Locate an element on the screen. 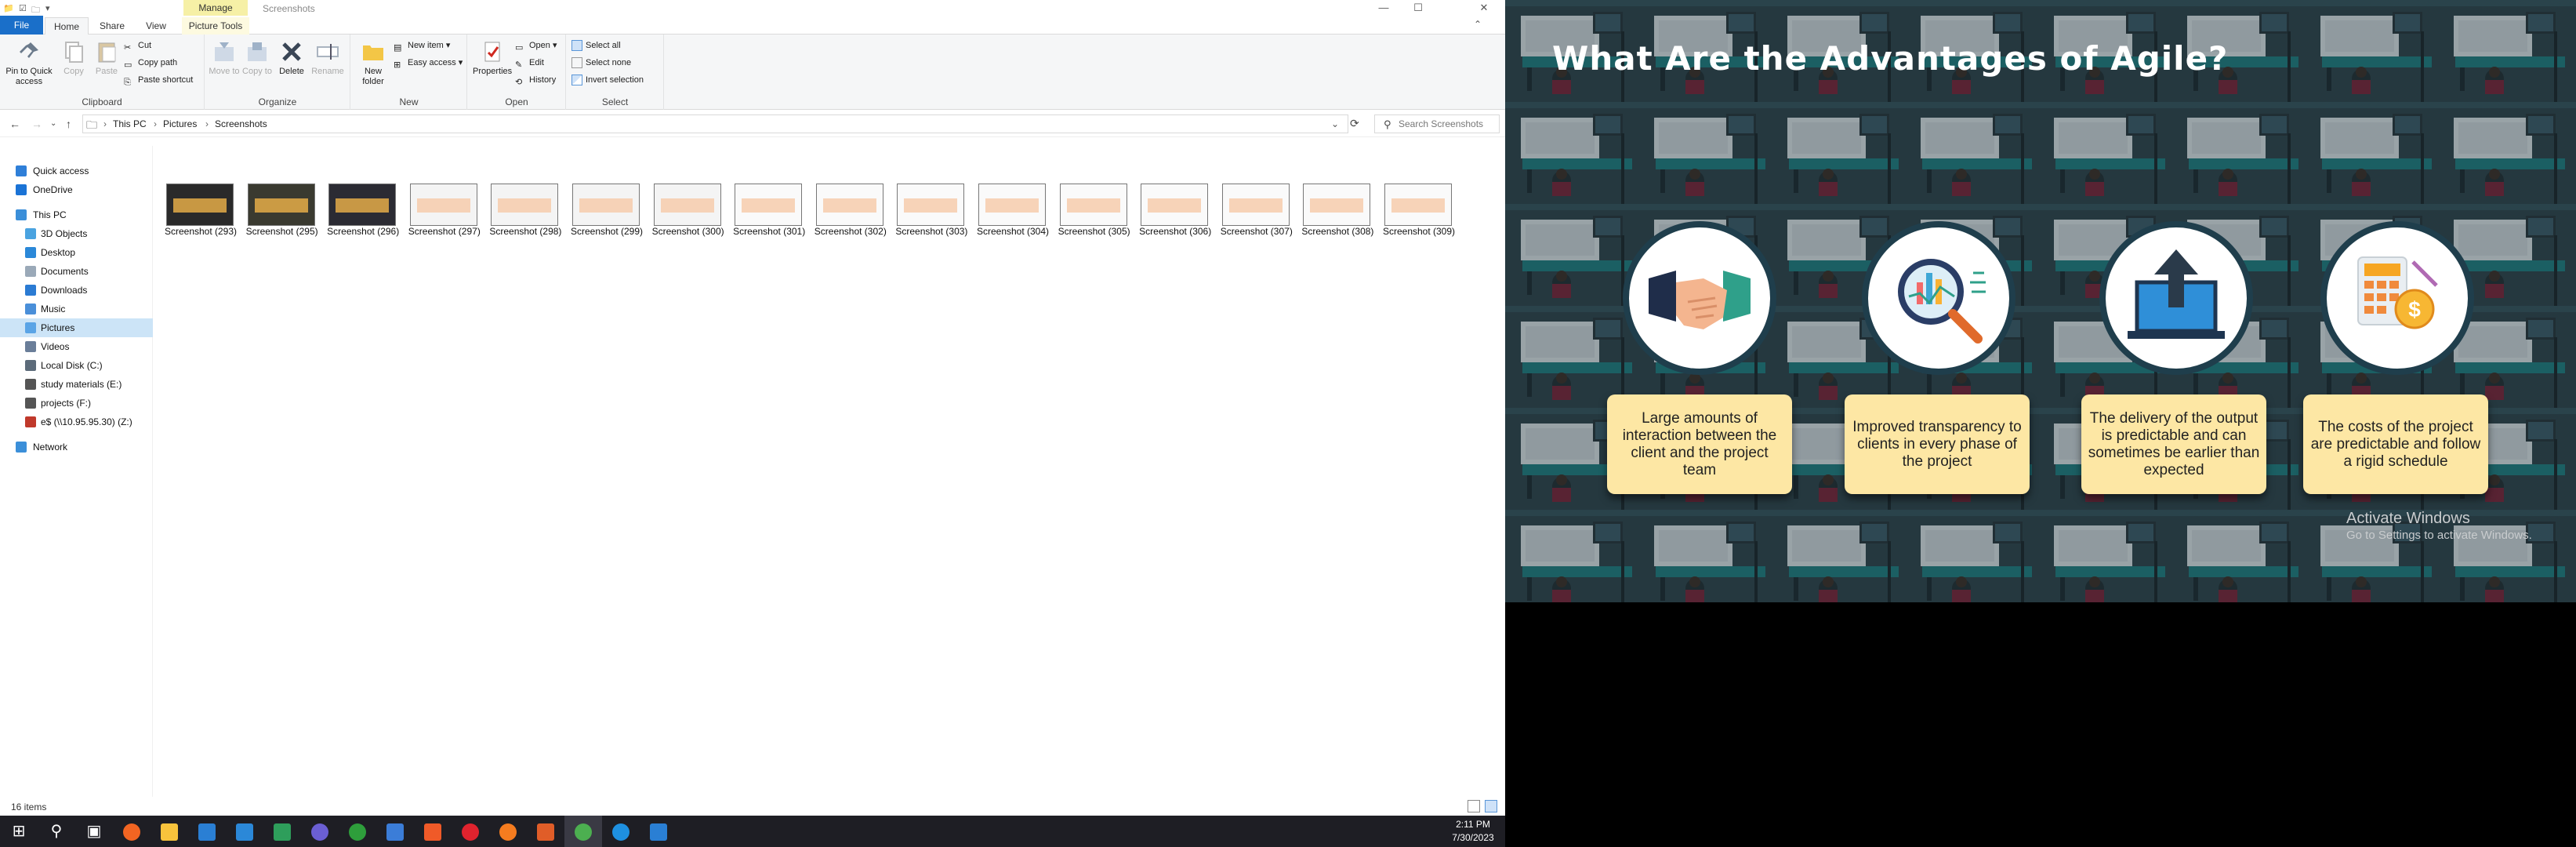 The image size is (2576, 847). copy-path-button: ▭ Copy path is located at coordinates (150, 63).